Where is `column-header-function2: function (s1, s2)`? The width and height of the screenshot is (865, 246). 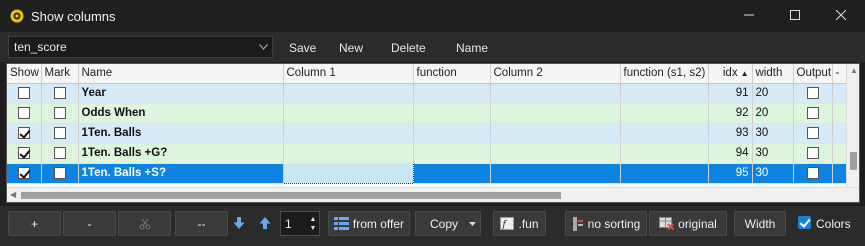
column-header-function2: function (s1, s2) is located at coordinates (664, 74).